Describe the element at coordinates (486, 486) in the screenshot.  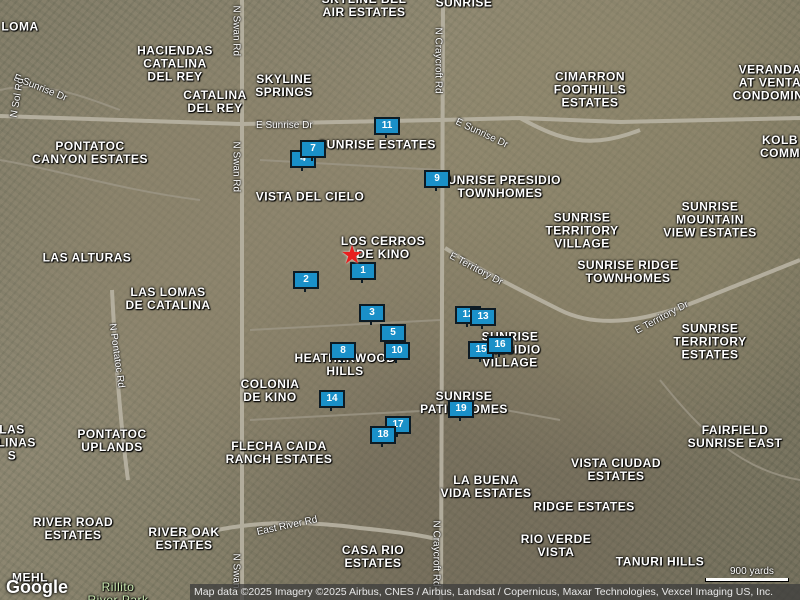
I see `area-label-la-buena: LA BUENA VIDA ESTATES` at that location.